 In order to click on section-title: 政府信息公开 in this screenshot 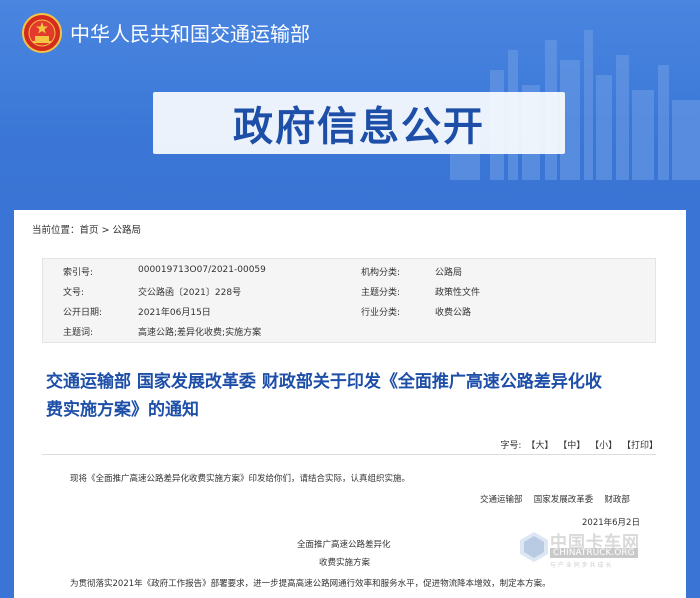, I will do `click(359, 127)`.